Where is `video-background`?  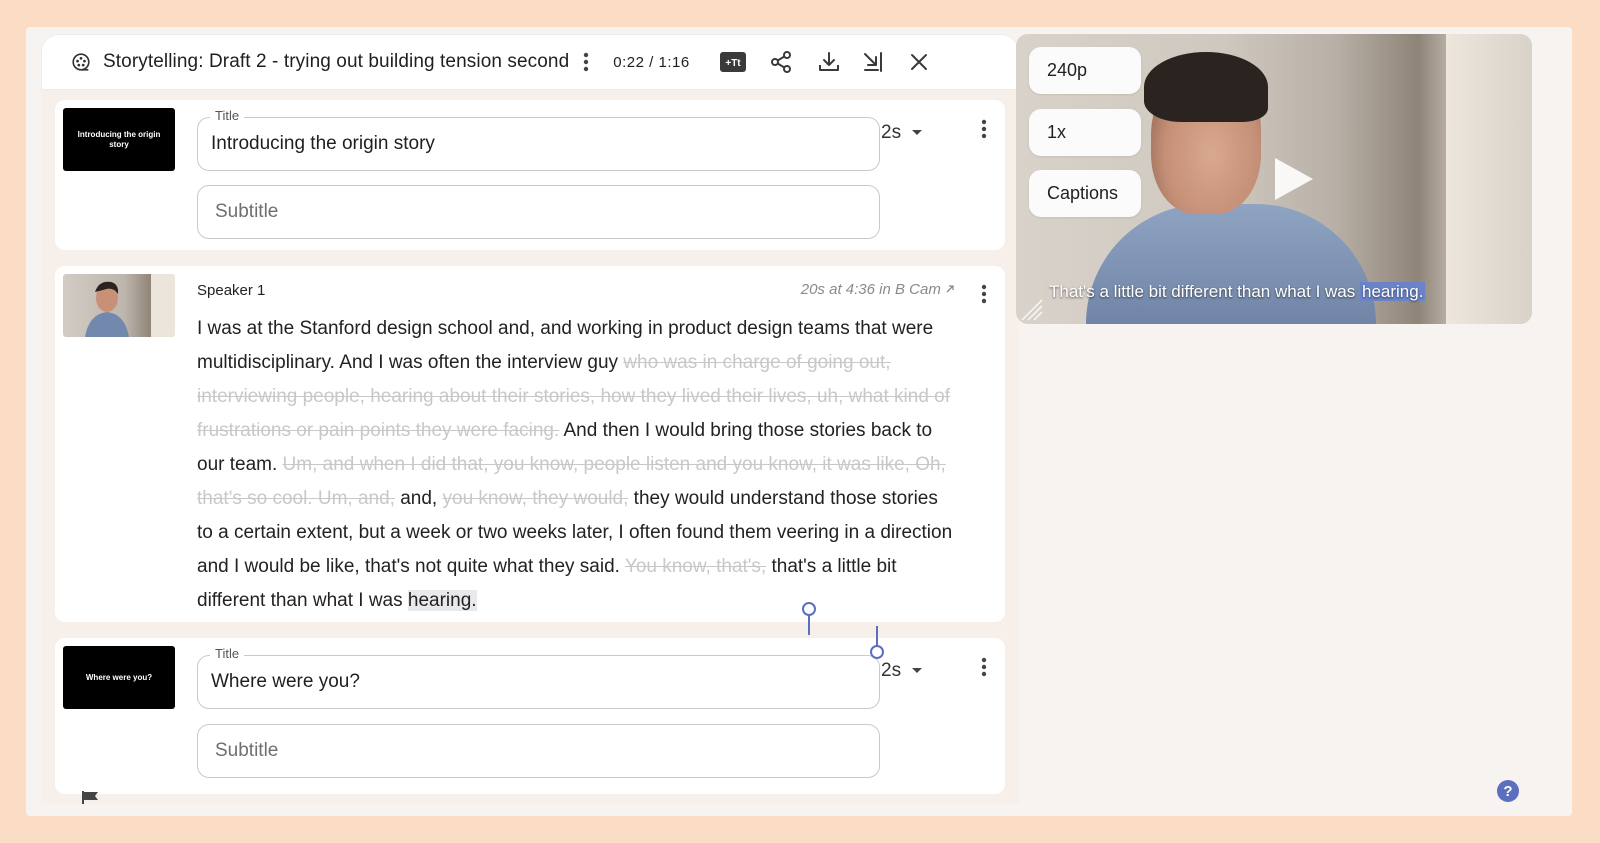
video-background is located at coordinates (1489, 179).